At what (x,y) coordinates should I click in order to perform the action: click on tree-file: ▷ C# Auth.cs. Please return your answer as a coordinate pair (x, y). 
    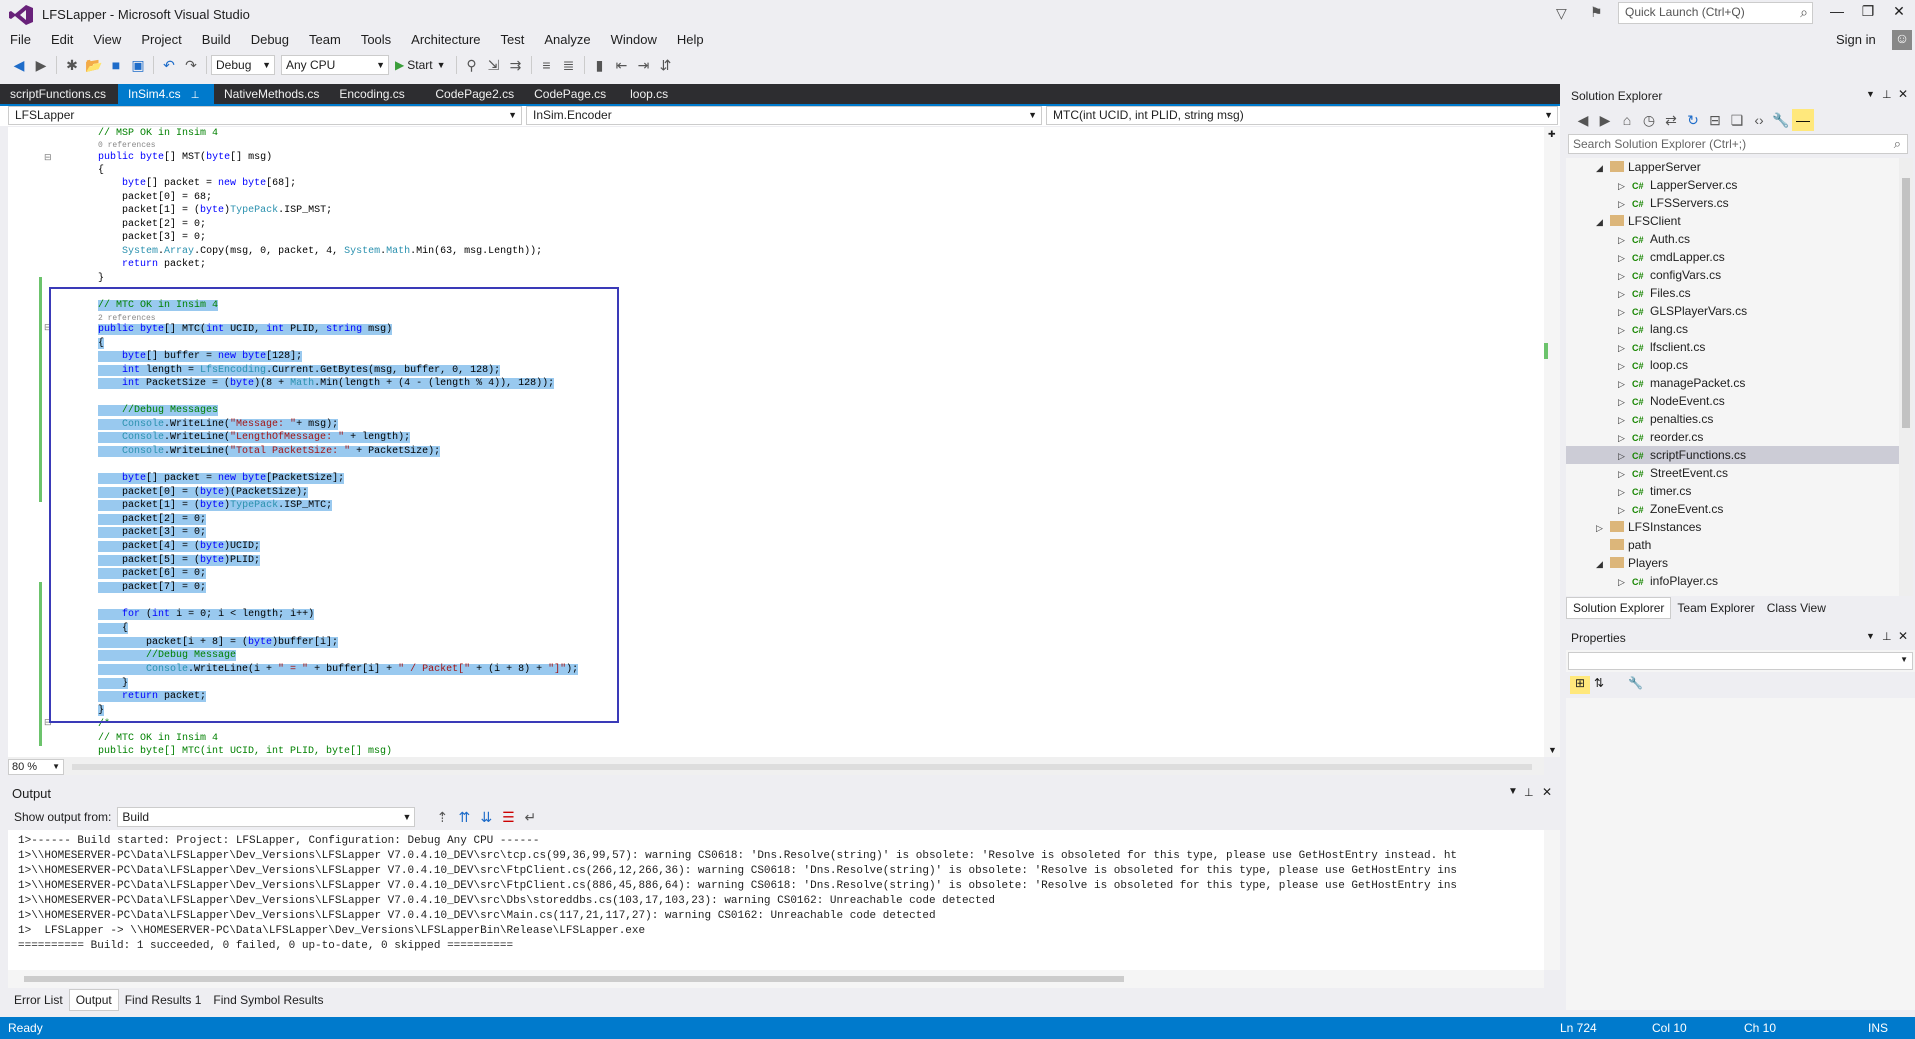
    Looking at the image, I should click on (1732, 239).